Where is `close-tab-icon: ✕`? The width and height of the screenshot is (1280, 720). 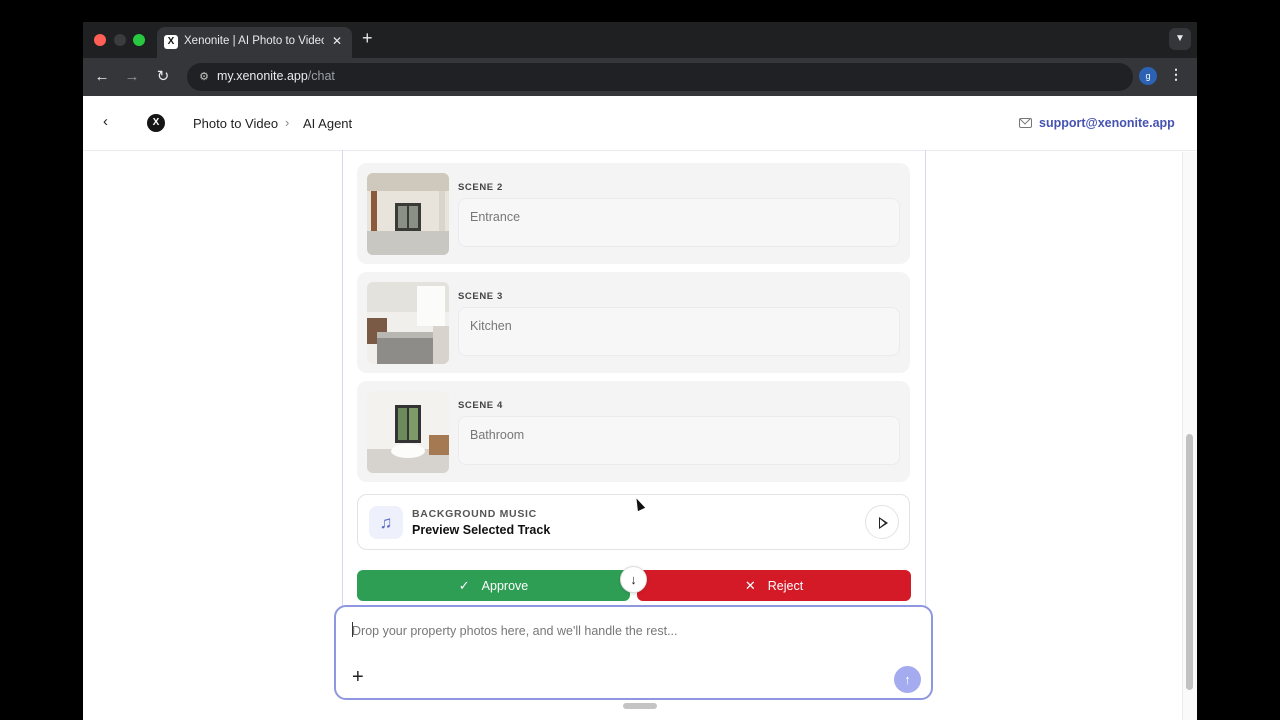 close-tab-icon: ✕ is located at coordinates (337, 41).